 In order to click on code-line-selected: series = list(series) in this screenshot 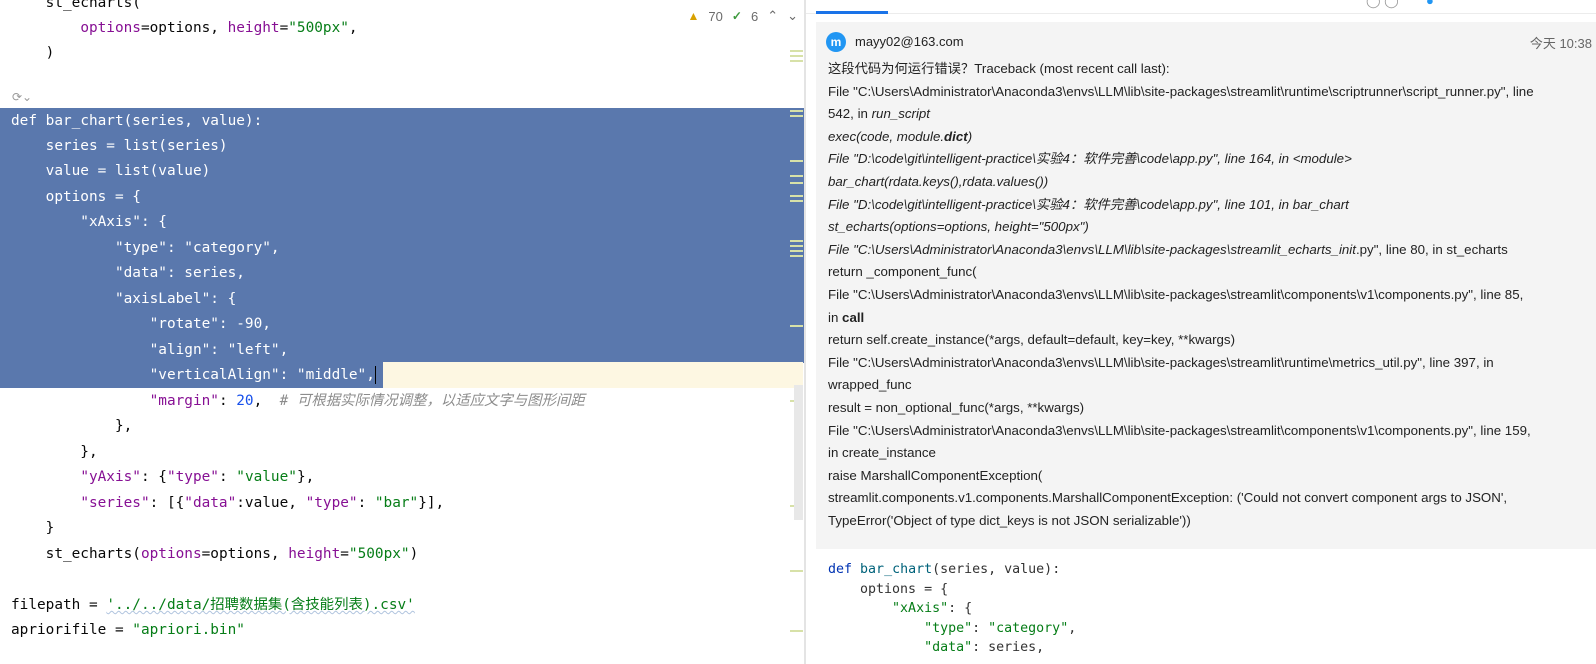, I will do `click(409, 146)`.